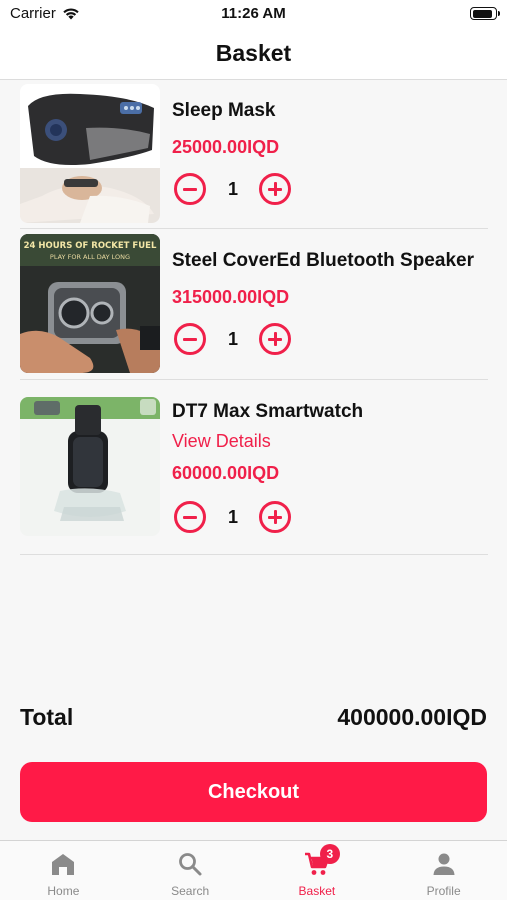  I want to click on tab-label: Home, so click(63, 891).